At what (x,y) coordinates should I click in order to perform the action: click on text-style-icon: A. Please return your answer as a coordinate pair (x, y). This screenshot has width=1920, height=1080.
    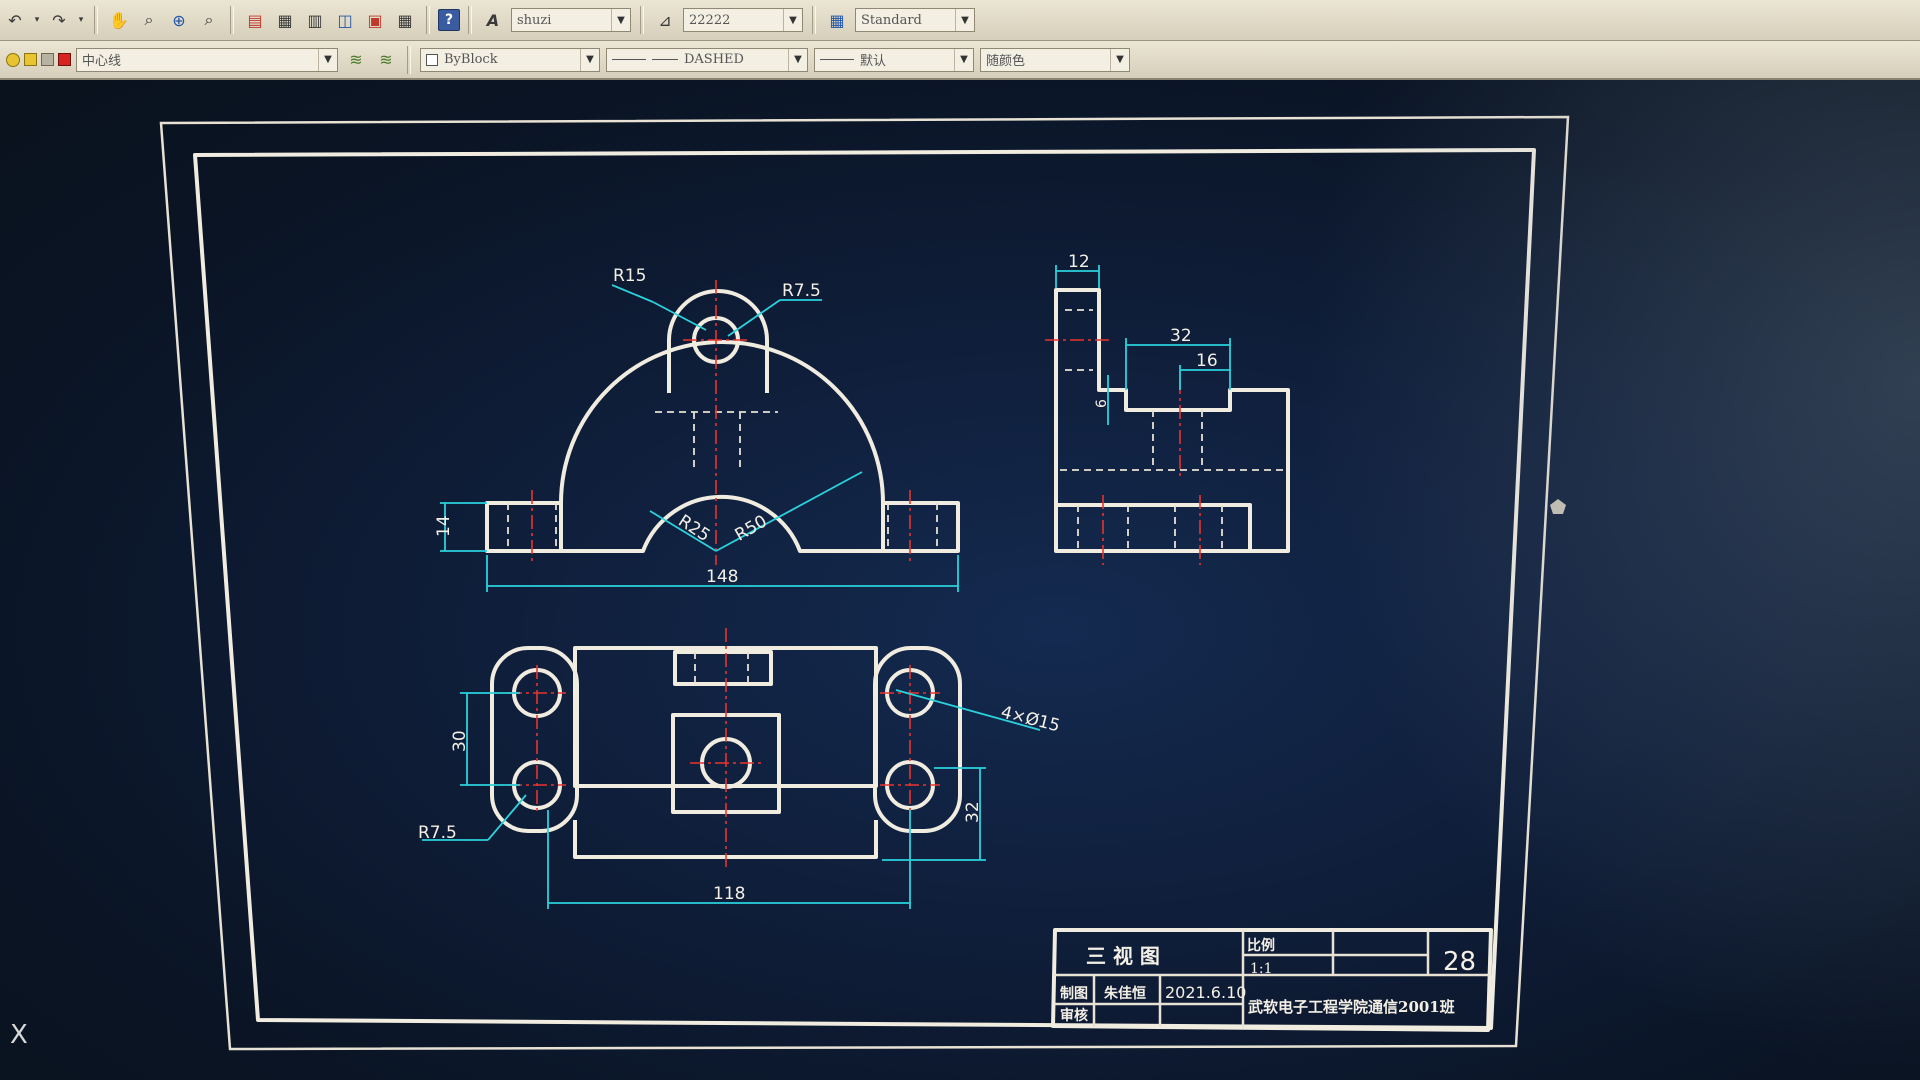
    Looking at the image, I should click on (493, 20).